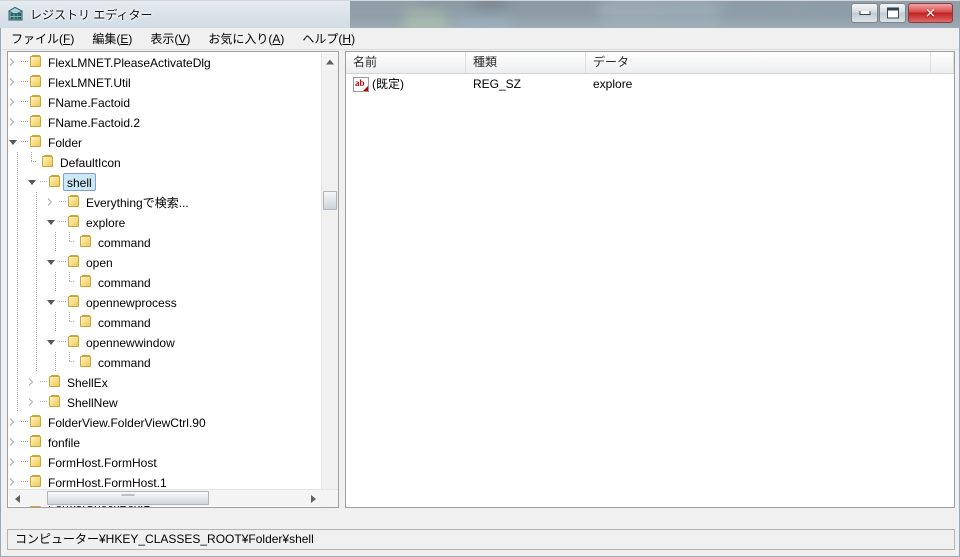  Describe the element at coordinates (365, 88) in the screenshot. I see `string-value-icon-corner` at that location.